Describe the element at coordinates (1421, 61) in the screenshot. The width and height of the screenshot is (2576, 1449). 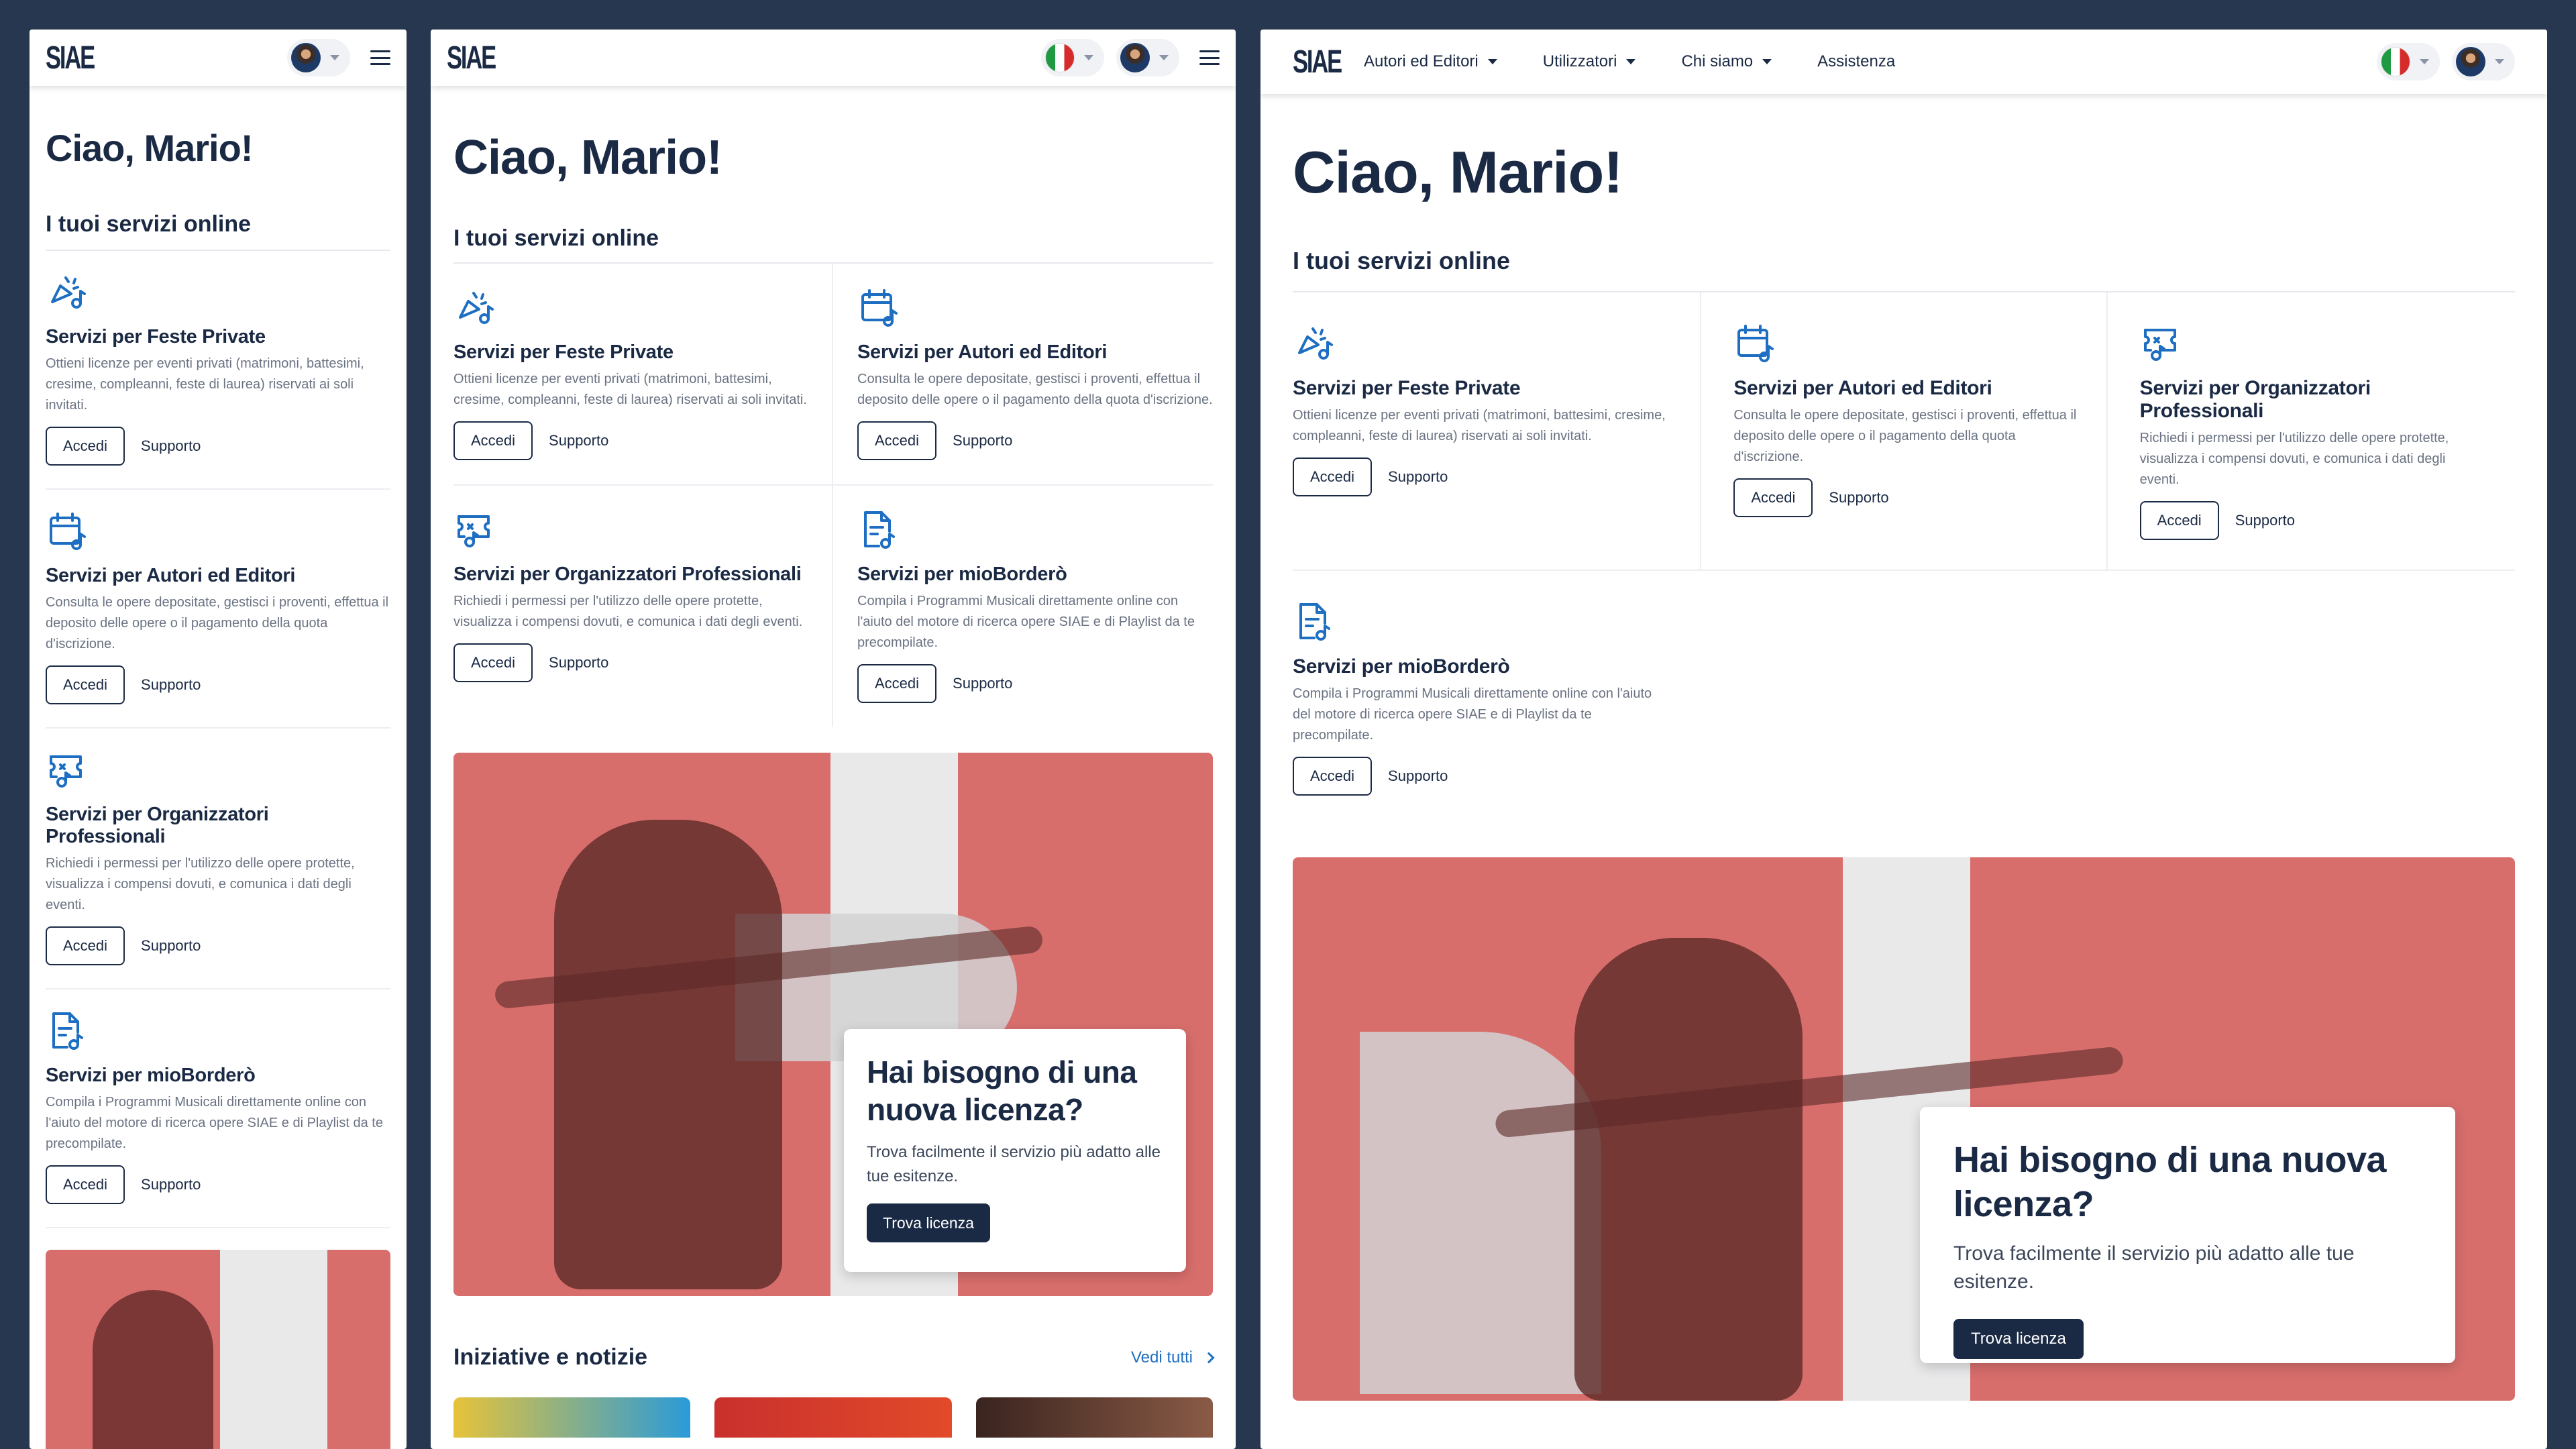
I see `nav-label: Autori ed Editori` at that location.